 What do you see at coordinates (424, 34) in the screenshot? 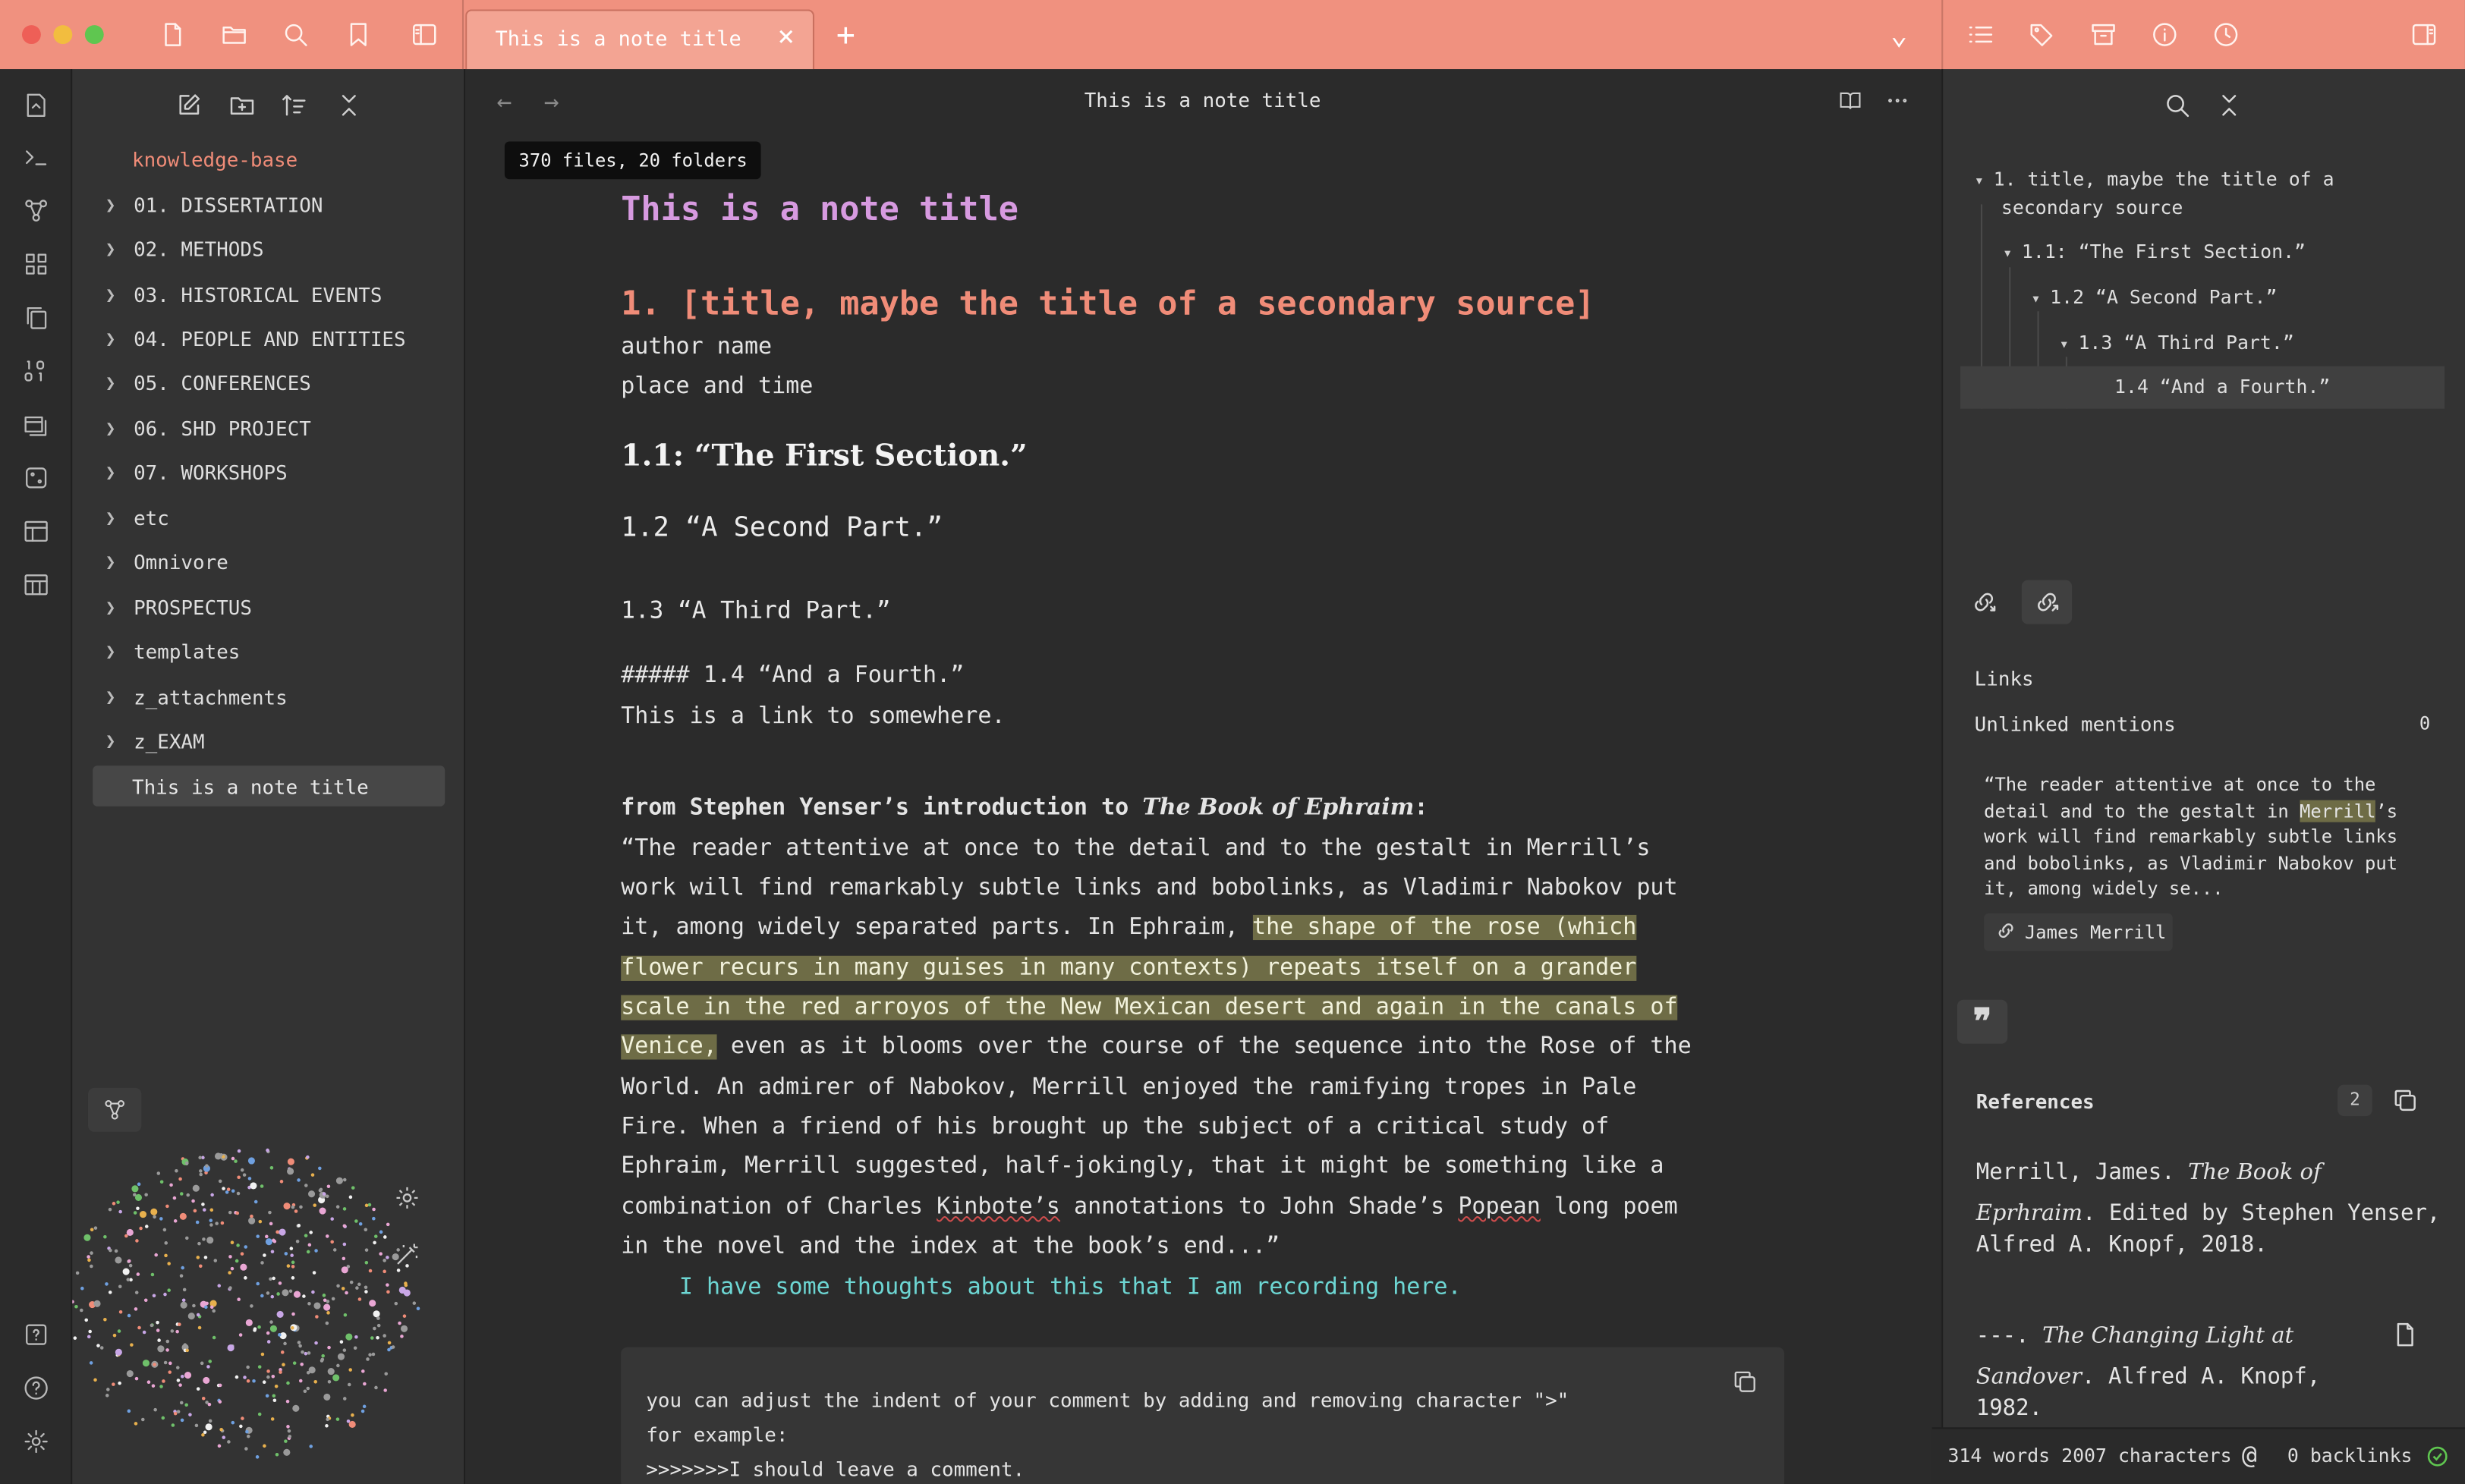
I see `sidebar-toggle-icon` at bounding box center [424, 34].